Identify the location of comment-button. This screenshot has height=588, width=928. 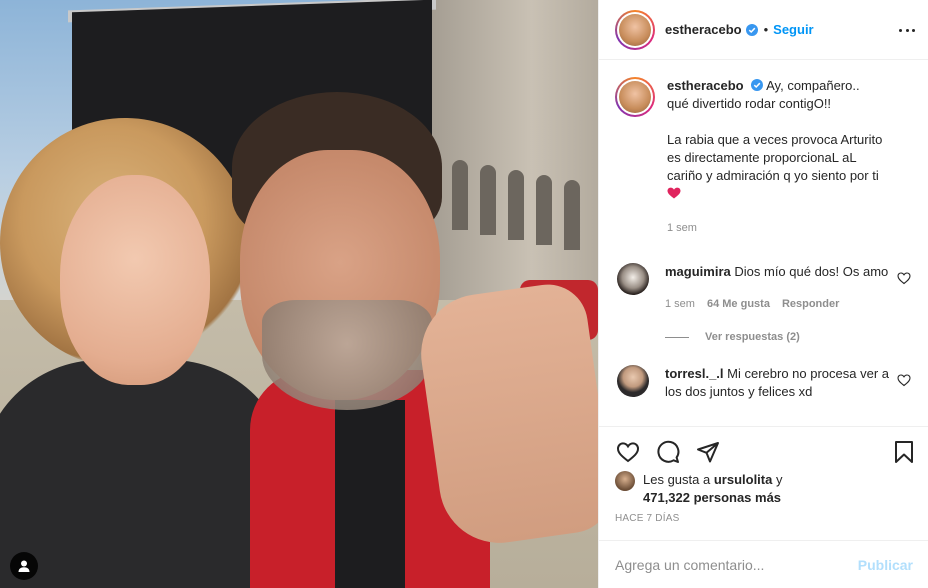
(668, 452).